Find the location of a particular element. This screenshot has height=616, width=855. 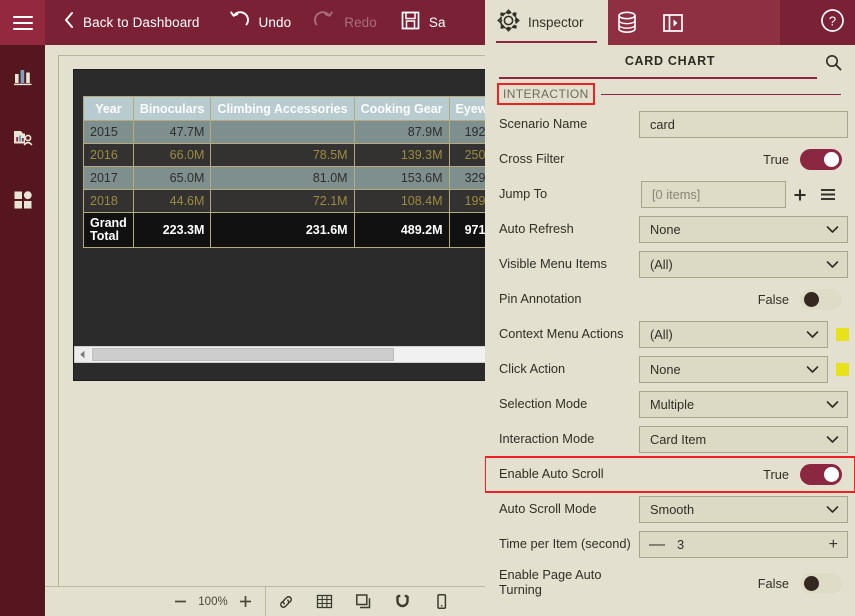

grid-icon is located at coordinates (324, 602).